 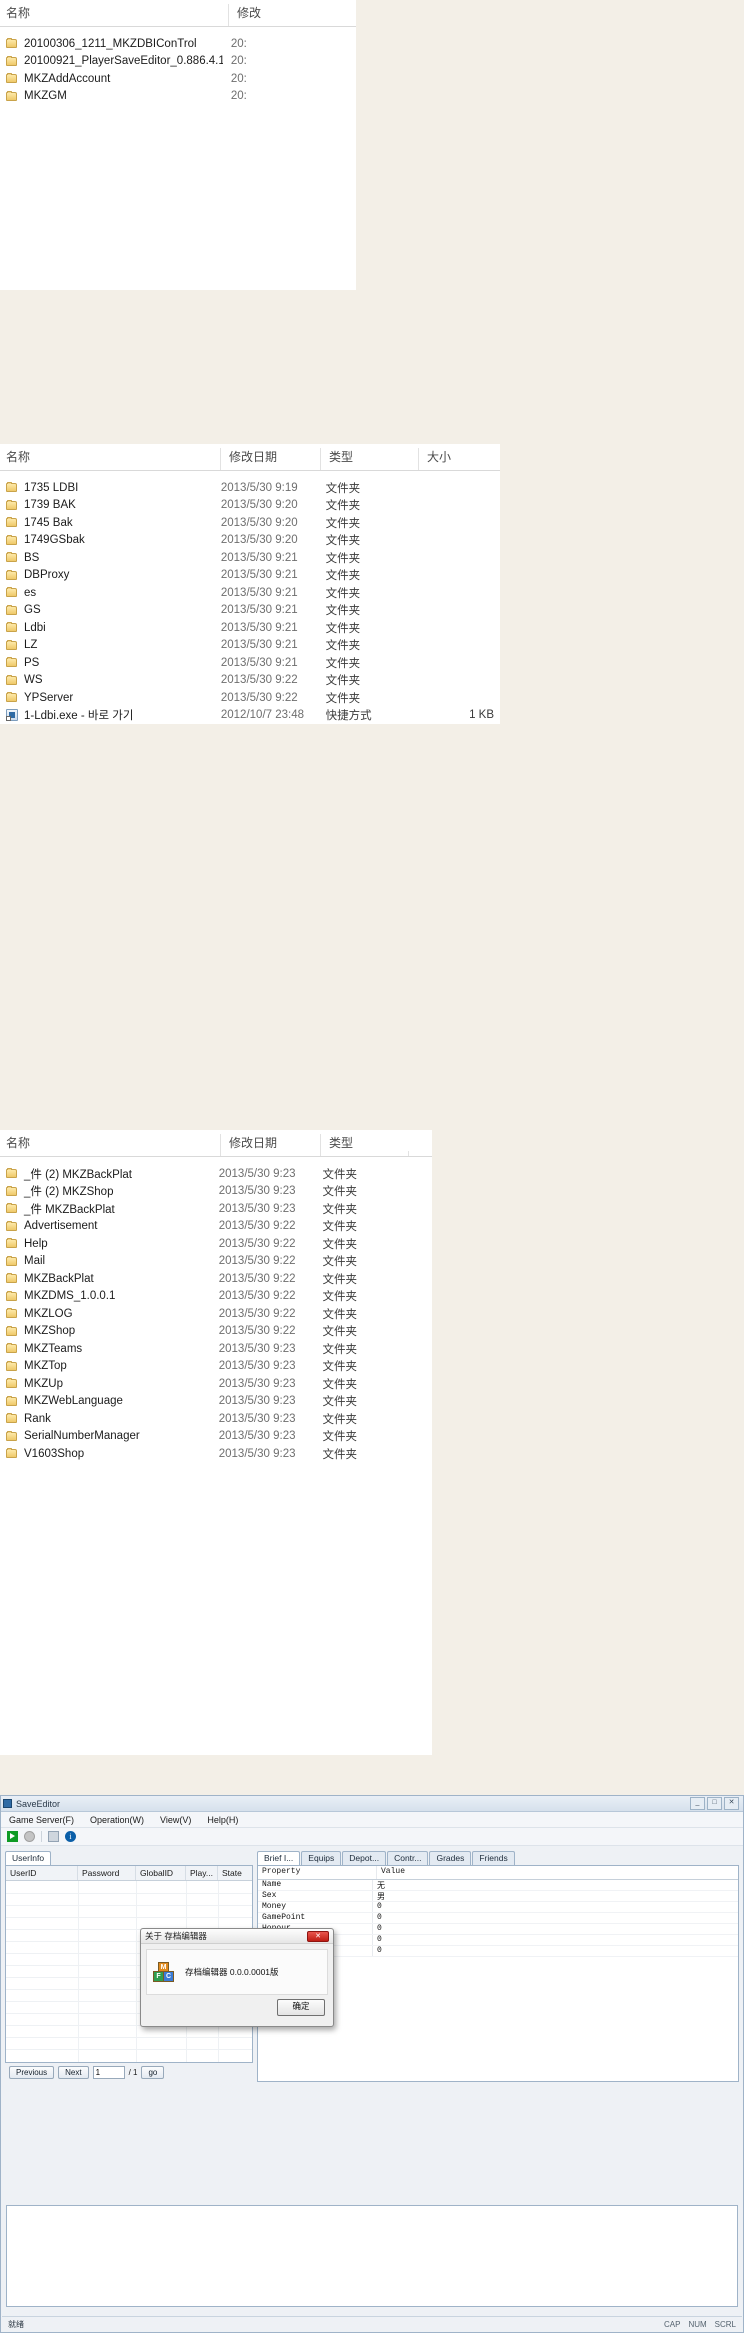 I want to click on list-item: MKZShop 2013/5/30 9:22 文件夹, so click(x=216, y=1332).